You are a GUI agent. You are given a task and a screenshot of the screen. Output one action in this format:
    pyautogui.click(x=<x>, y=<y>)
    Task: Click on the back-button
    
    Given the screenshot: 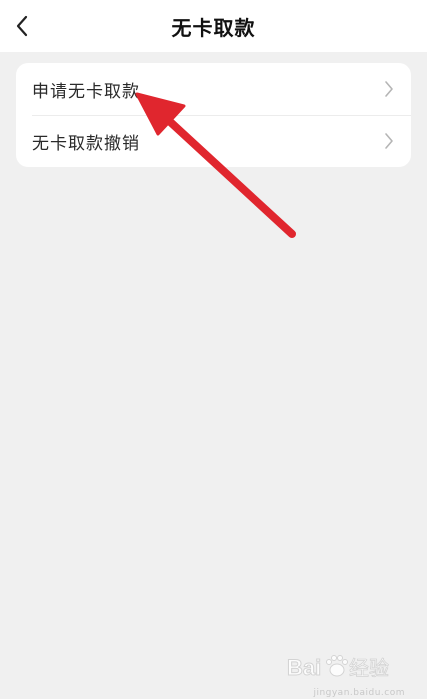 What is the action you would take?
    pyautogui.click(x=22, y=26)
    